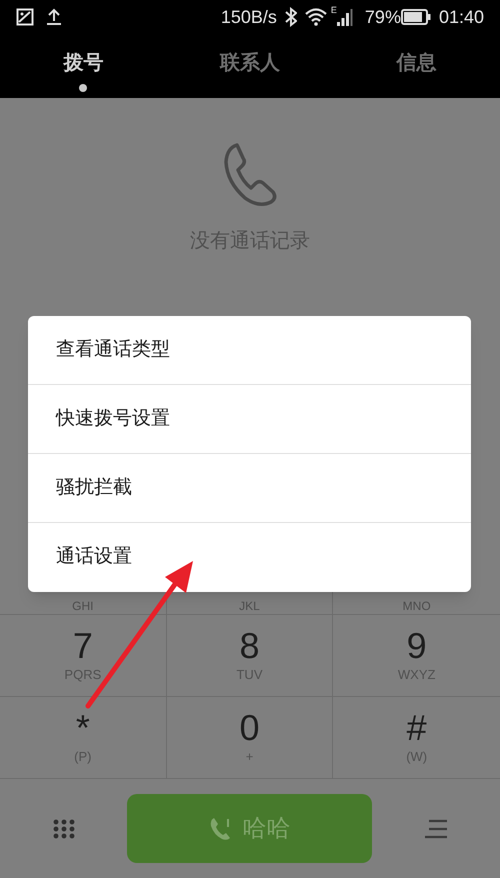 This screenshot has height=878, width=500. I want to click on dialpad-icon, so click(63, 828).